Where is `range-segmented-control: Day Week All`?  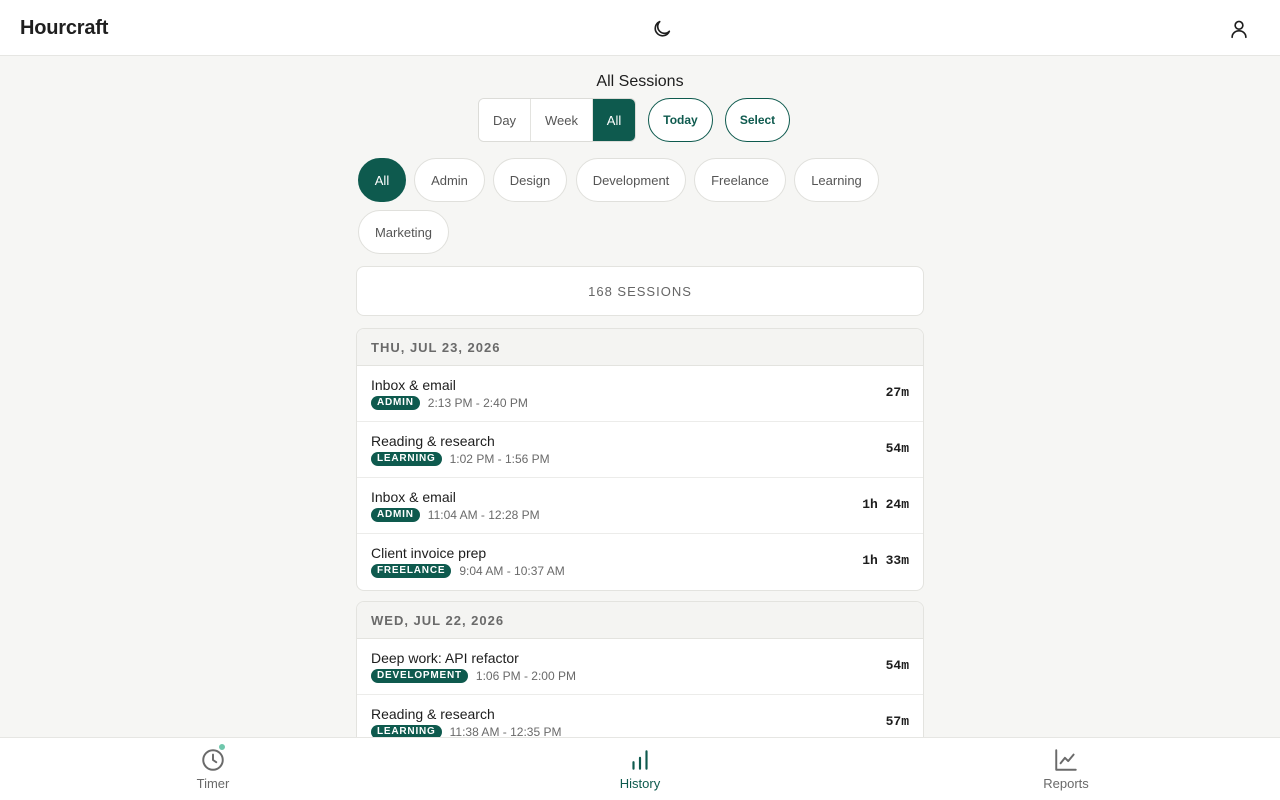
range-segmented-control: Day Week All is located at coordinates (557, 120).